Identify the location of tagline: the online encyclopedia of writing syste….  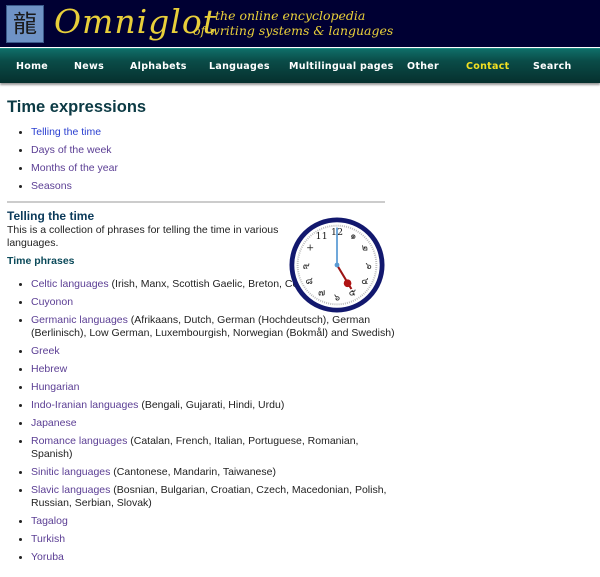
(293, 23).